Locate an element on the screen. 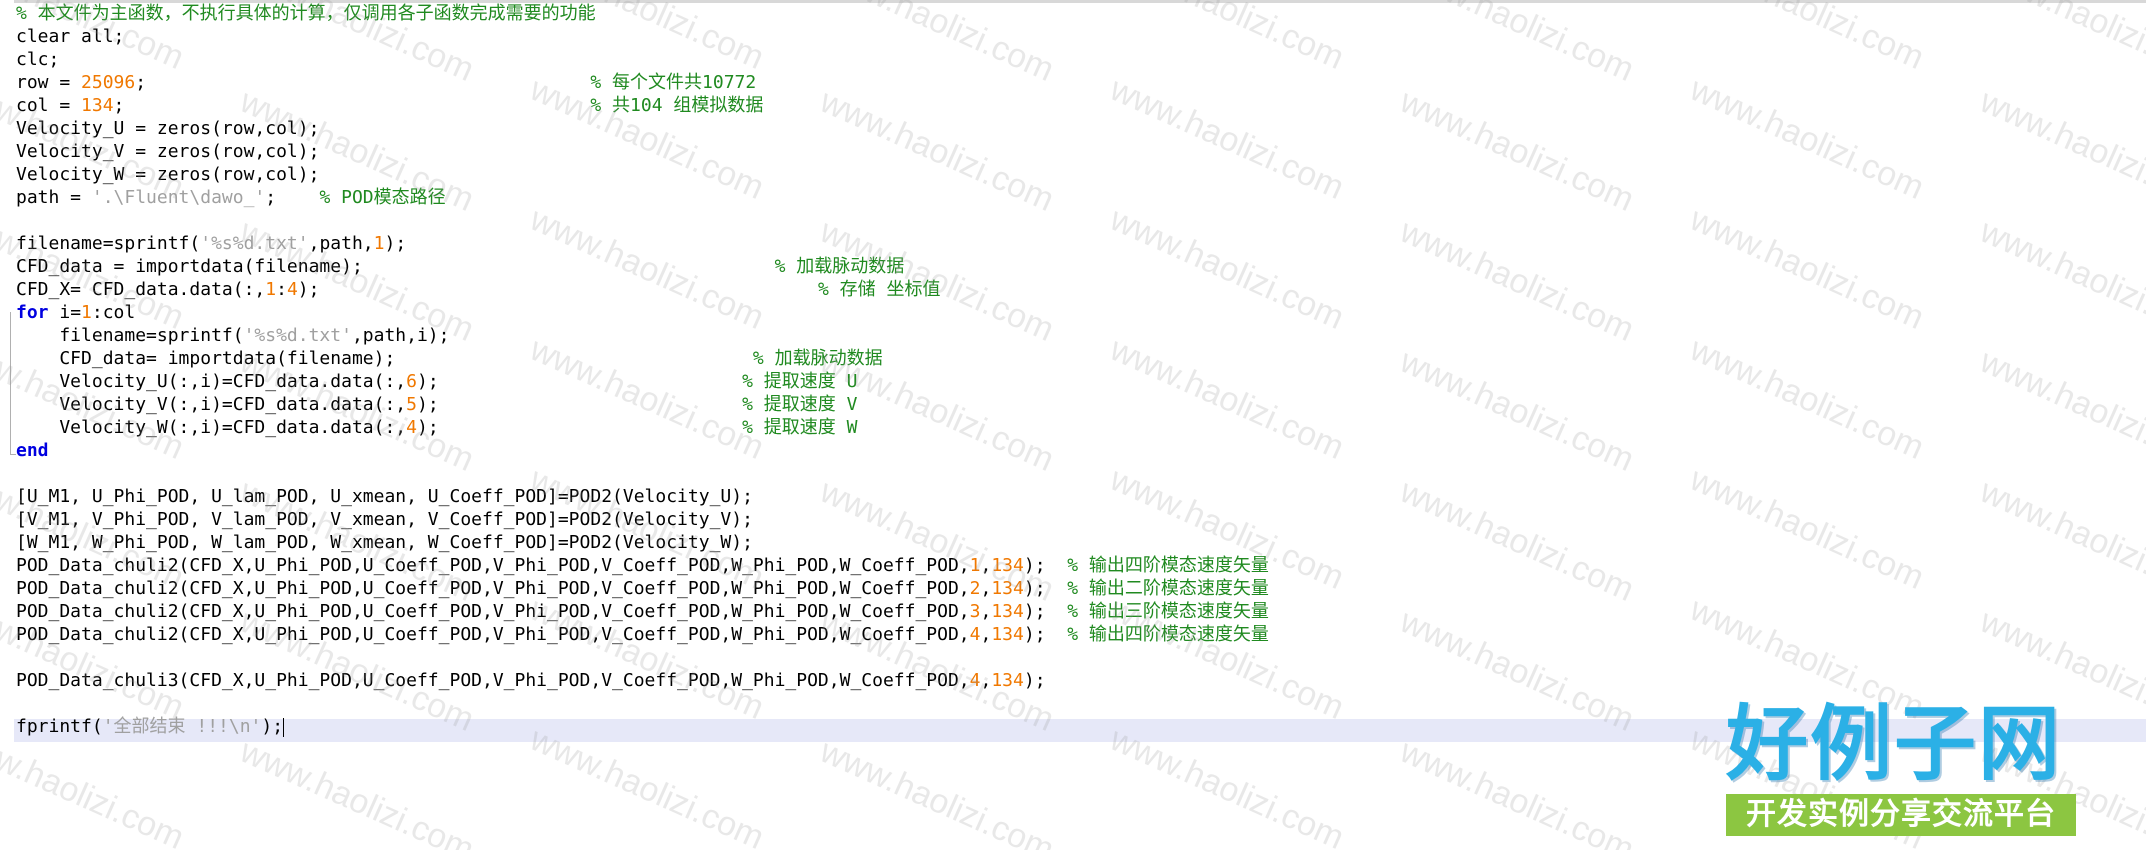  code-text: Velocity_U(:,i)=CFD_data.data(:, is located at coordinates (211, 381).